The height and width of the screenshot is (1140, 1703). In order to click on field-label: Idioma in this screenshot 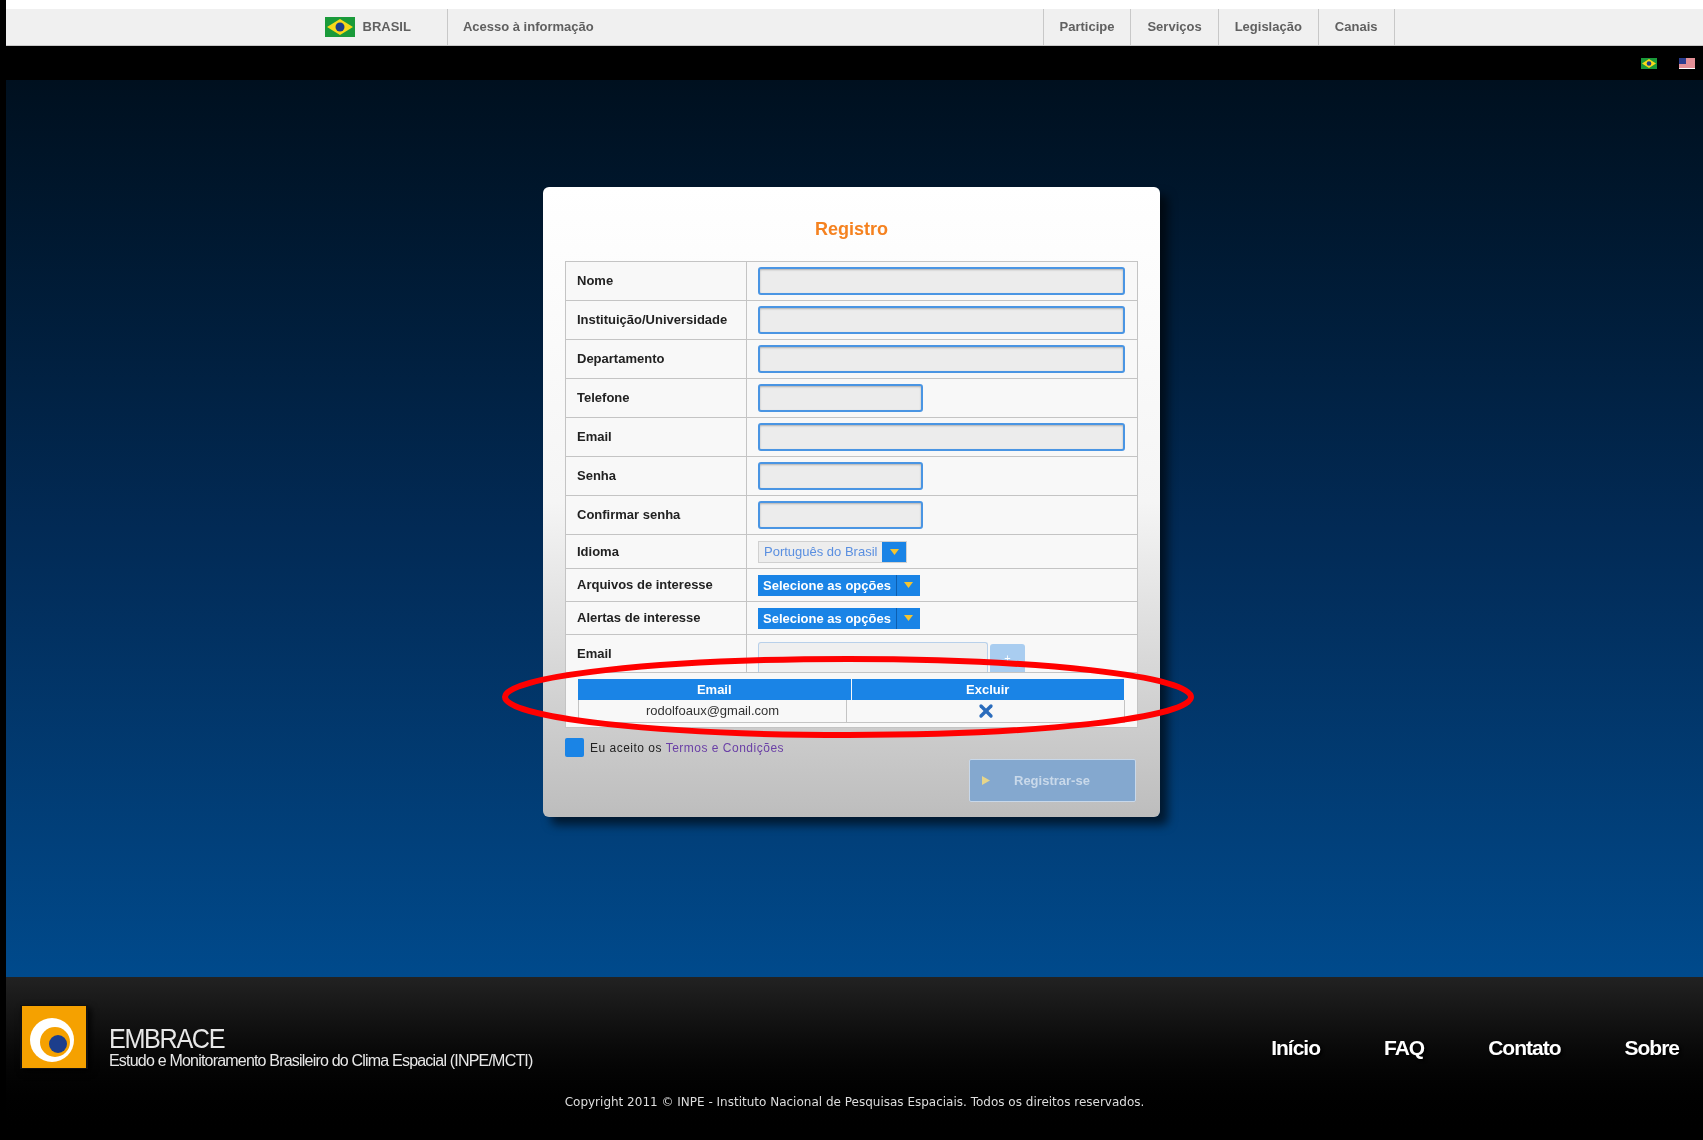, I will do `click(598, 551)`.